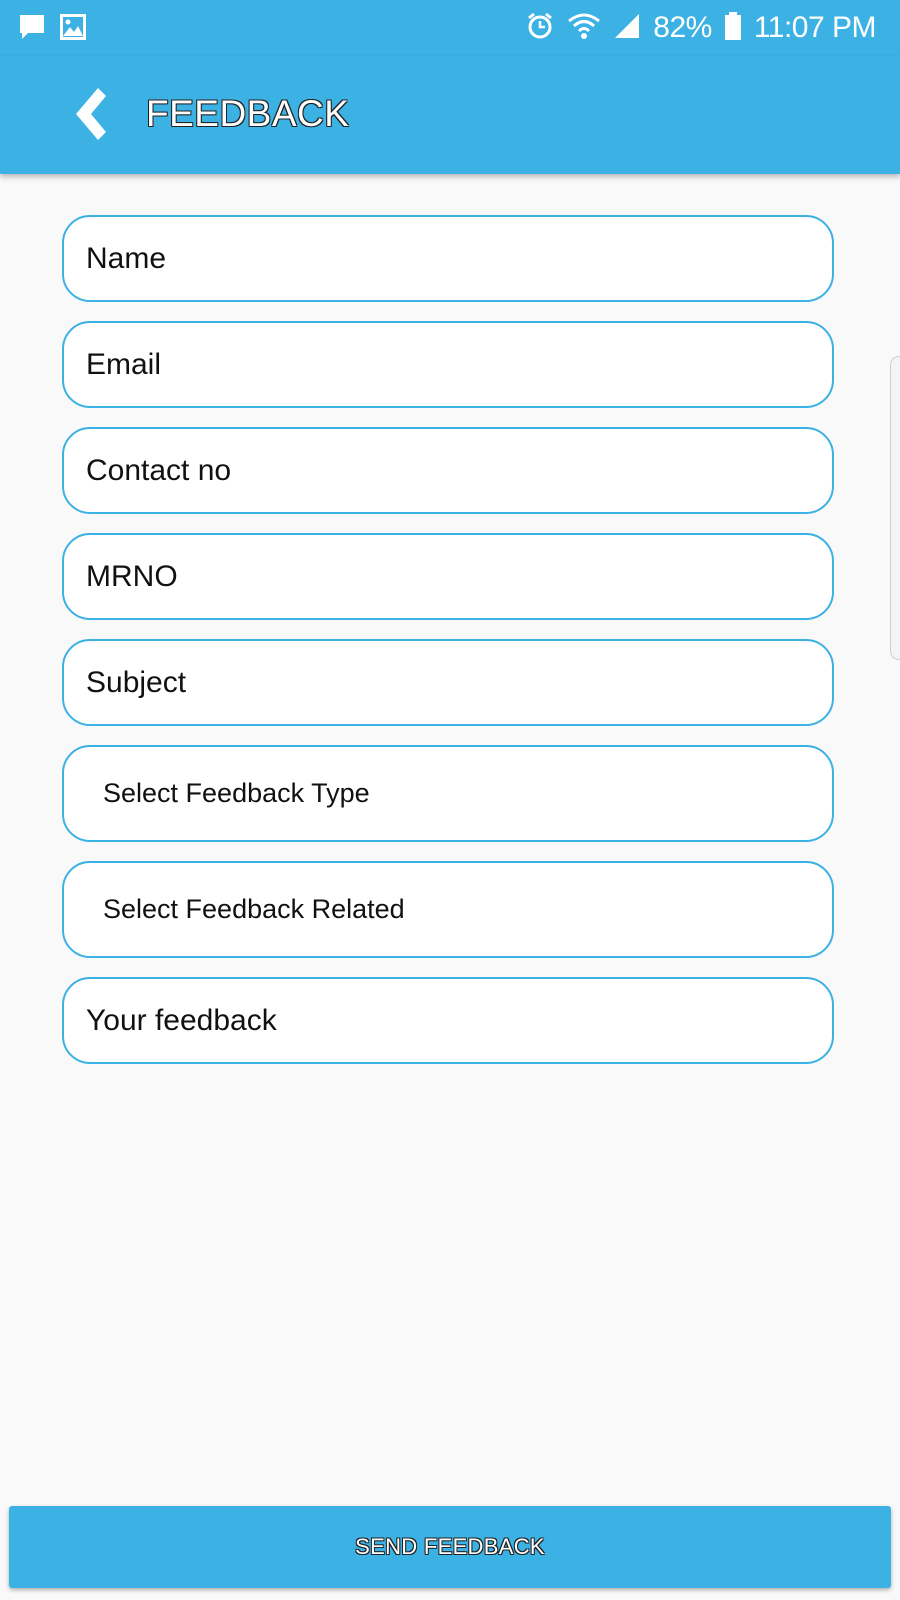  Describe the element at coordinates (132, 576) in the screenshot. I see `mrno-placeholder: MRNO` at that location.